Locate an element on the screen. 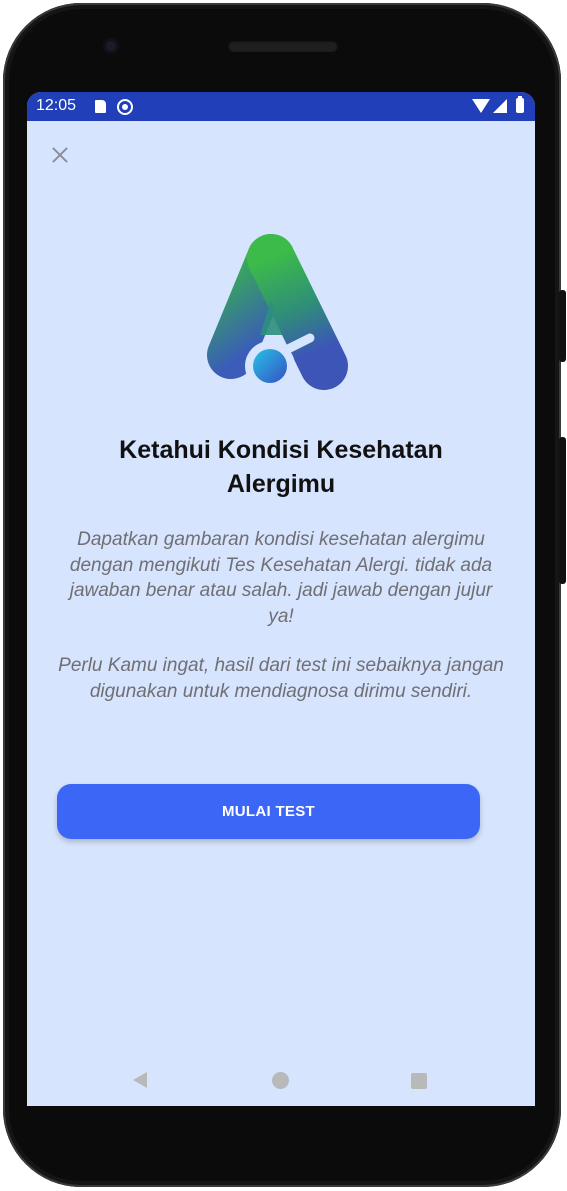 The image size is (567, 1191). home-icon is located at coordinates (280, 1080).